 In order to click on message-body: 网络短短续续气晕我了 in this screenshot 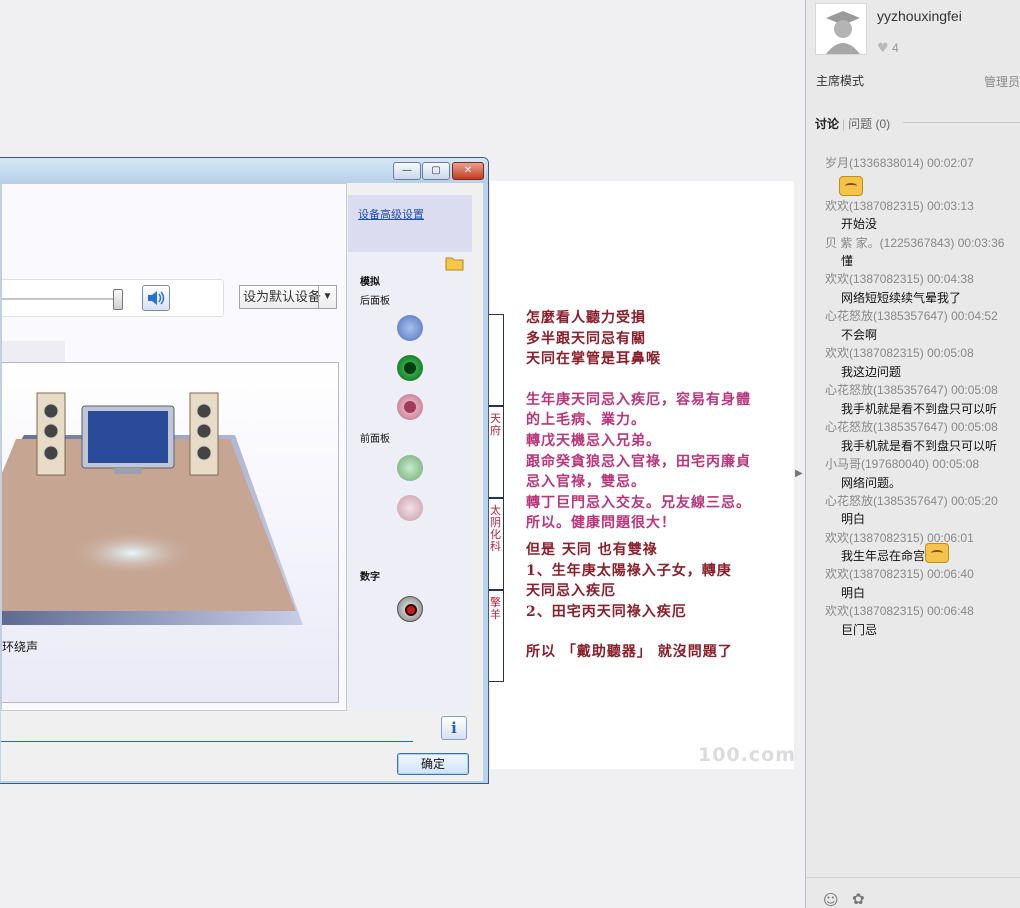, I will do `click(901, 298)`.